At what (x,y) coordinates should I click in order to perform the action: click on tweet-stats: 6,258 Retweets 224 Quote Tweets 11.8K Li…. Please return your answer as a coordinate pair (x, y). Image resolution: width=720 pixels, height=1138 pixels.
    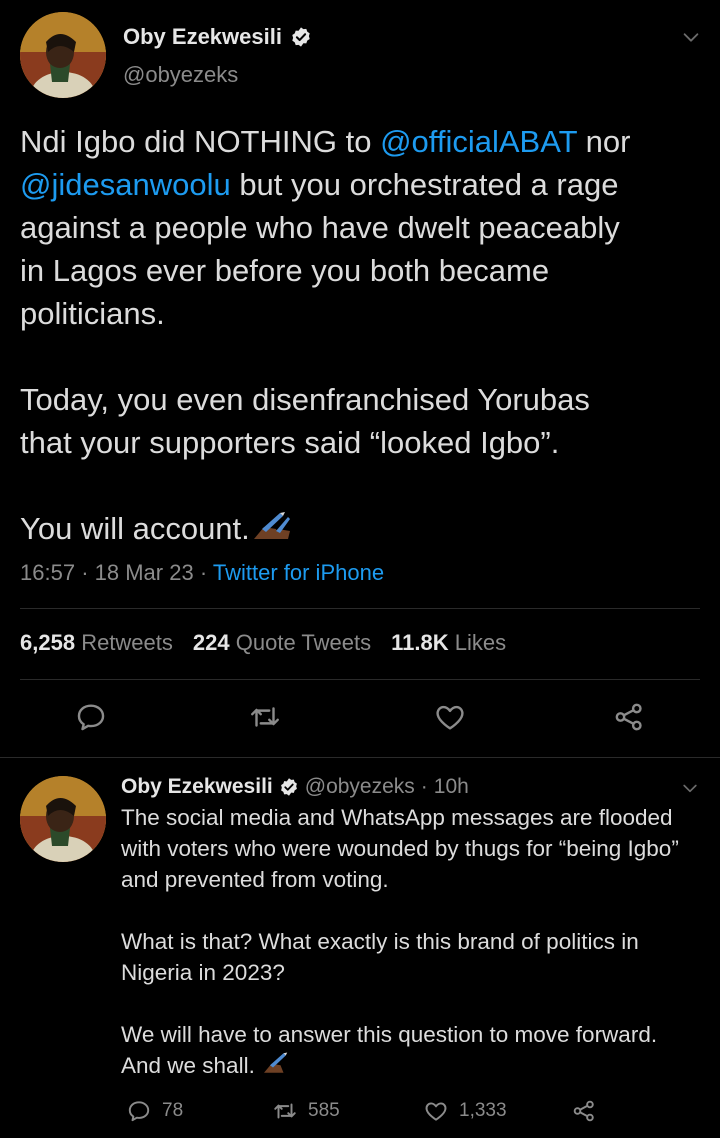
    Looking at the image, I should click on (263, 643).